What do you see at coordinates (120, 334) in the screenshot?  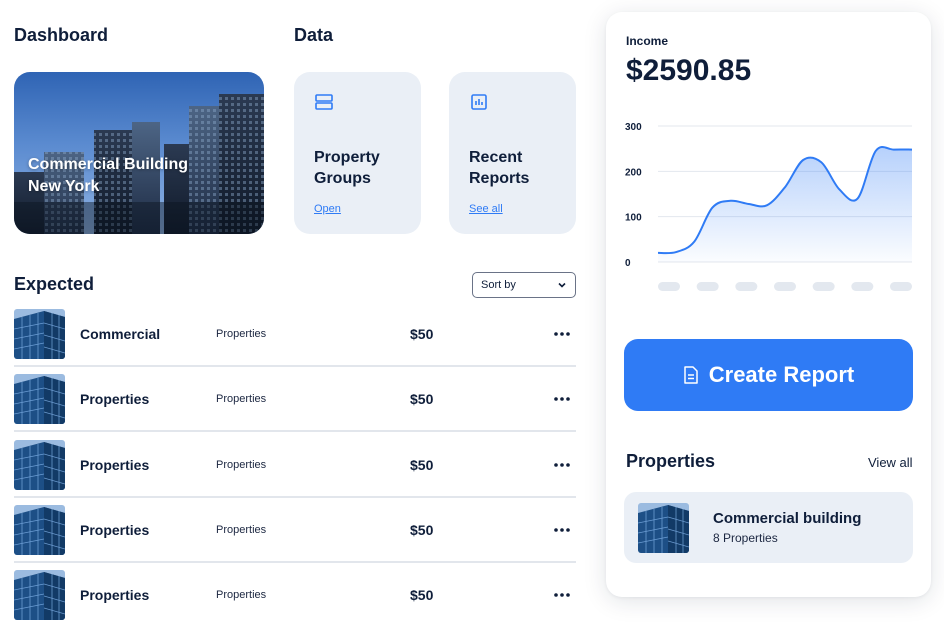 I see `item-name: Commercial` at bounding box center [120, 334].